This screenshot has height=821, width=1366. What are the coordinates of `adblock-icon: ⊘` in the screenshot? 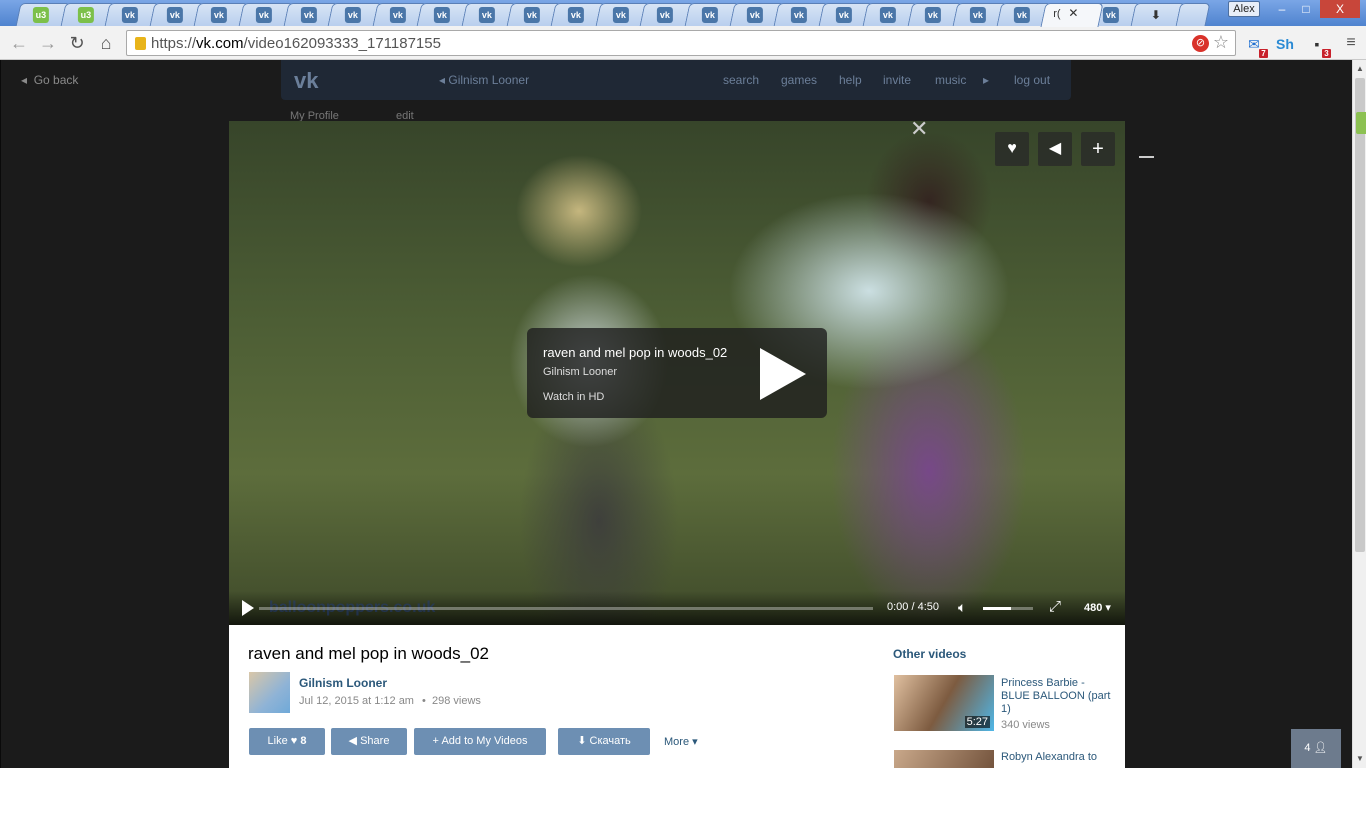 It's located at (1200, 43).